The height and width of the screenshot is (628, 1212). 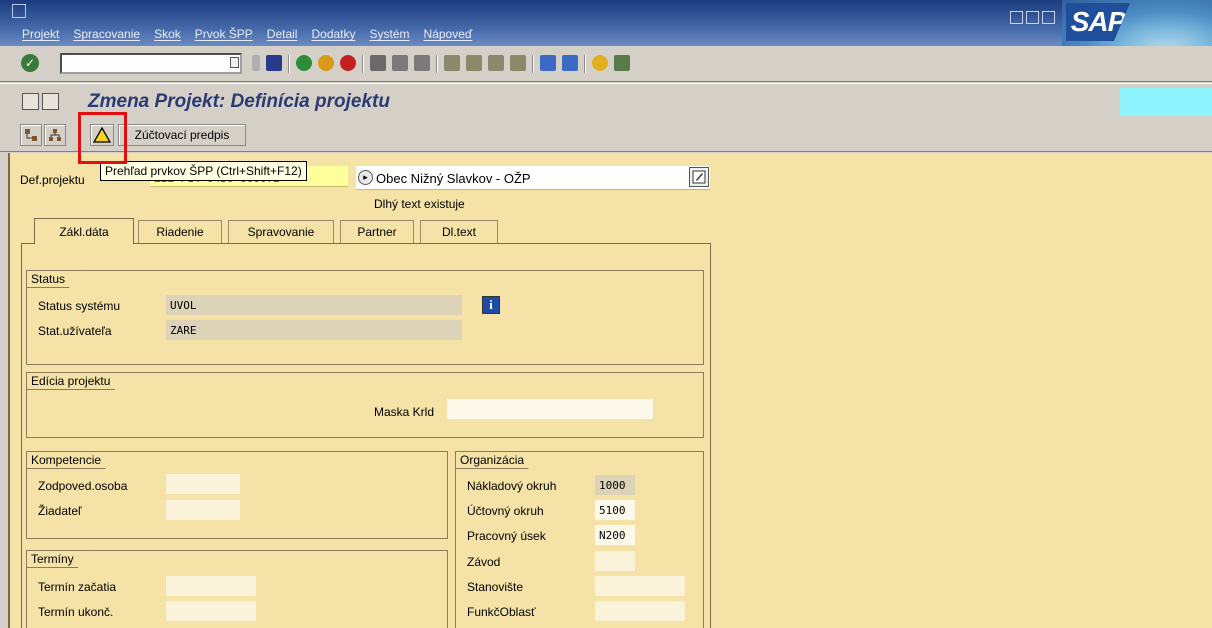 What do you see at coordinates (474, 63) in the screenshot?
I see `previous-page-icon` at bounding box center [474, 63].